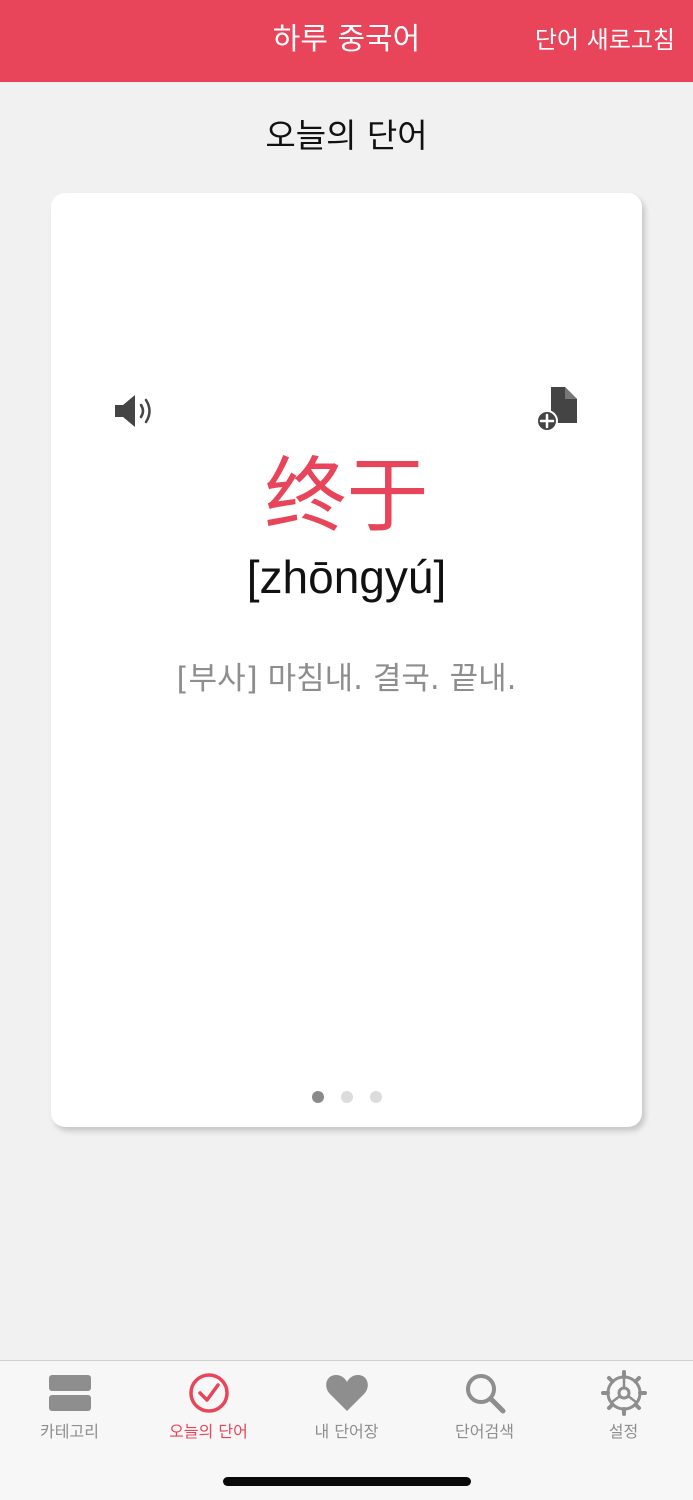 This screenshot has width=693, height=1500. Describe the element at coordinates (69, 1393) in the screenshot. I see `category-icon` at that location.